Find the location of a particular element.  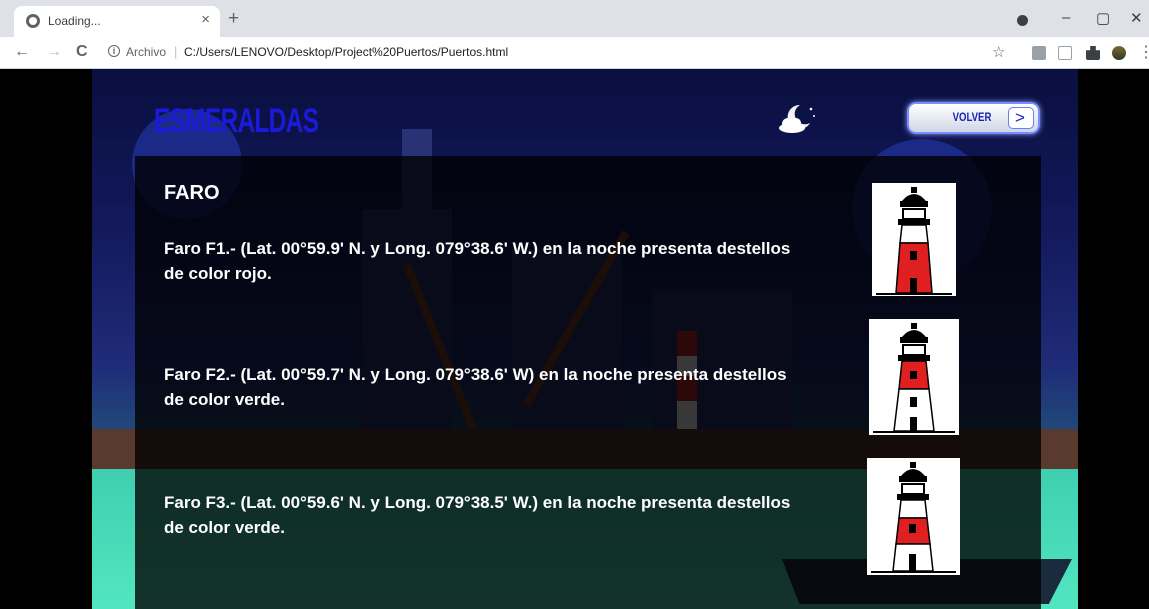

profile-icon is located at coordinates (1022, 20).